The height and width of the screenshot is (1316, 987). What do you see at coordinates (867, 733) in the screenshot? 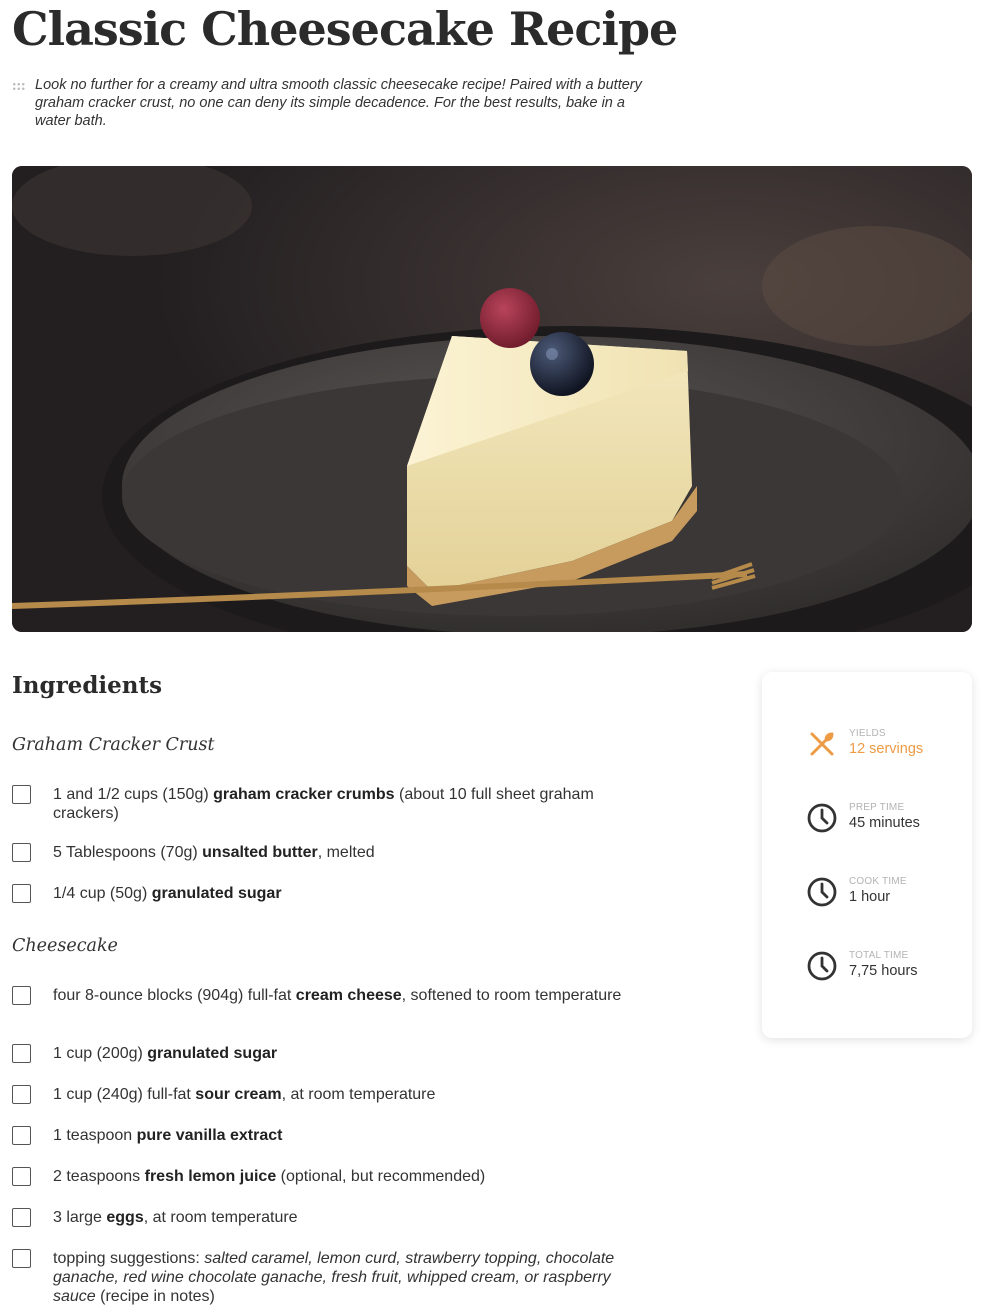
I see `meta-label: YIELDS` at bounding box center [867, 733].